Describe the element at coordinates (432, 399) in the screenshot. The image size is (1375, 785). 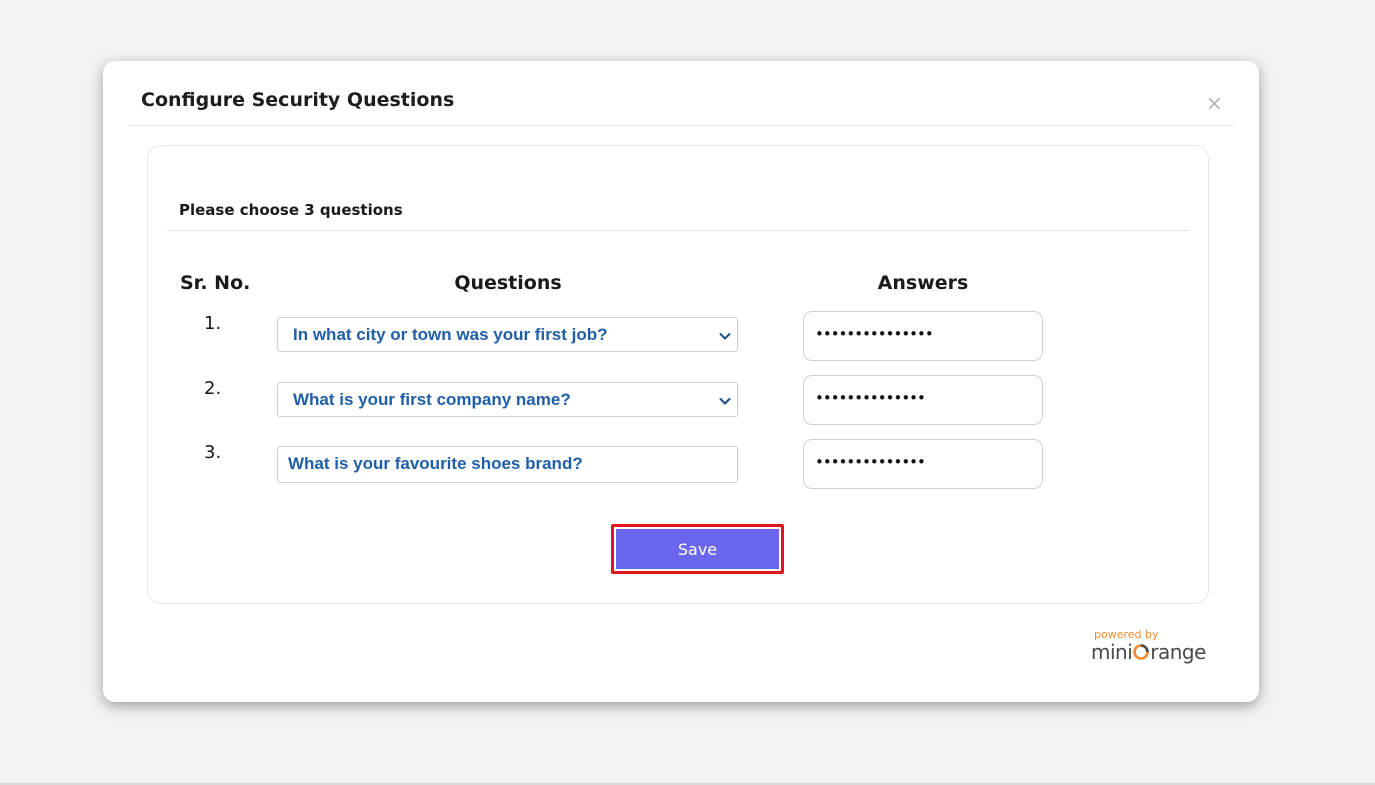
I see `question-text-2: What is your first company name?` at that location.